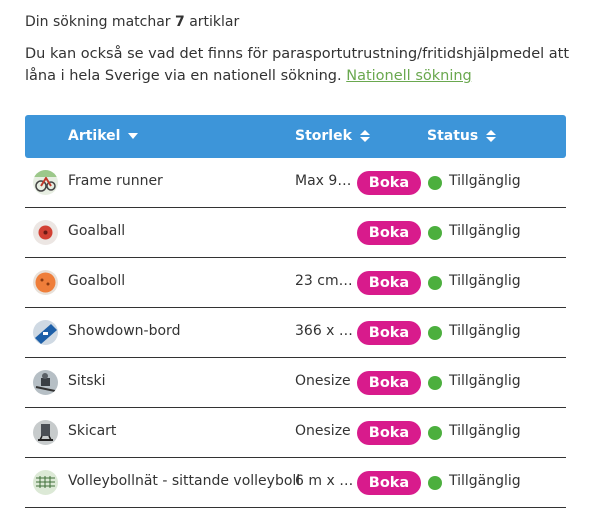  What do you see at coordinates (92, 431) in the screenshot?
I see `article-name: Skicart` at bounding box center [92, 431].